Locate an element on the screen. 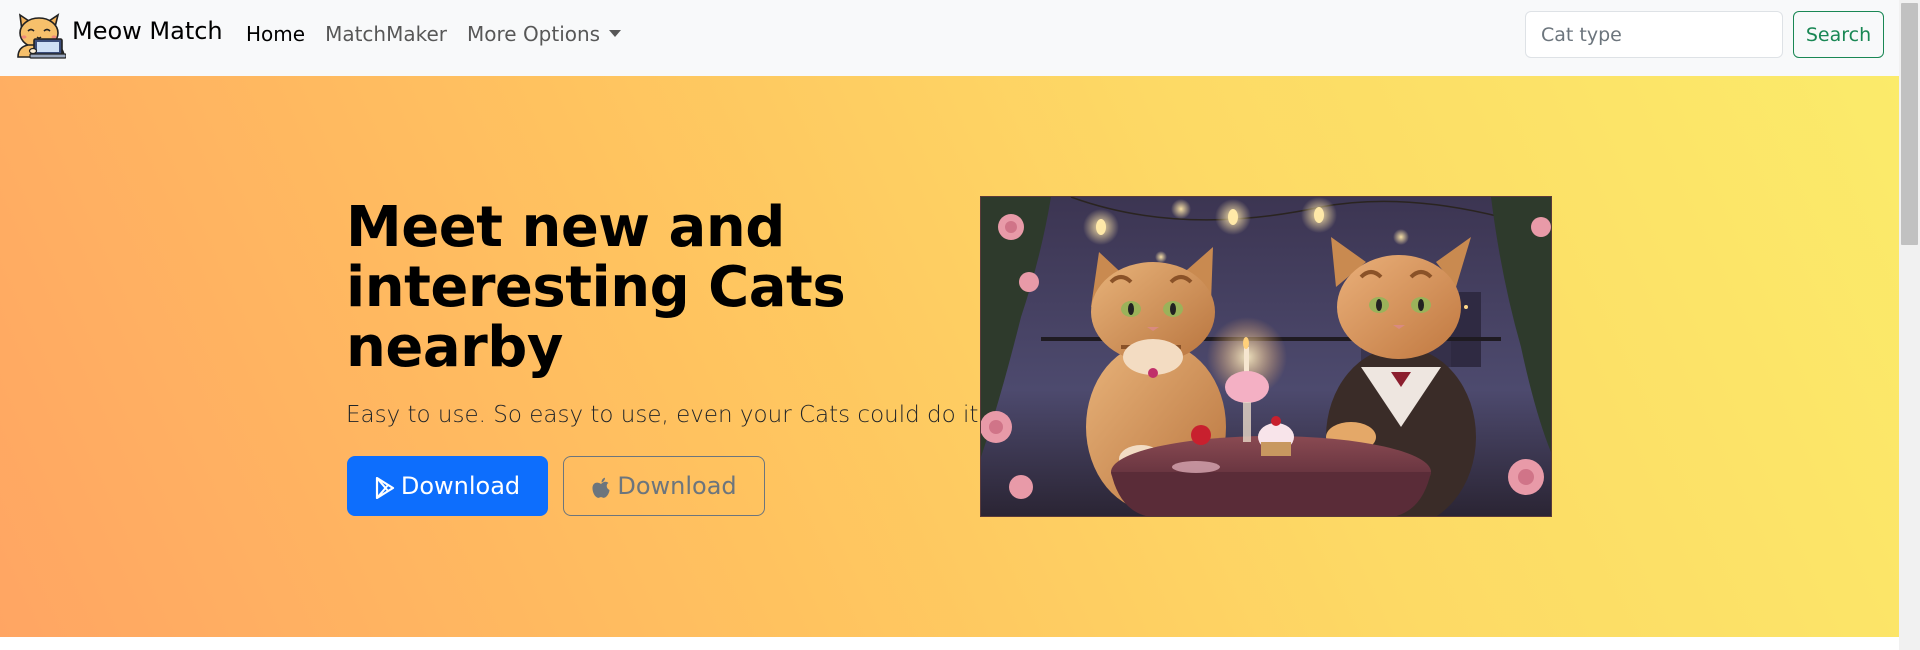  nav-dropdown-more-options: More Options is located at coordinates (544, 34).